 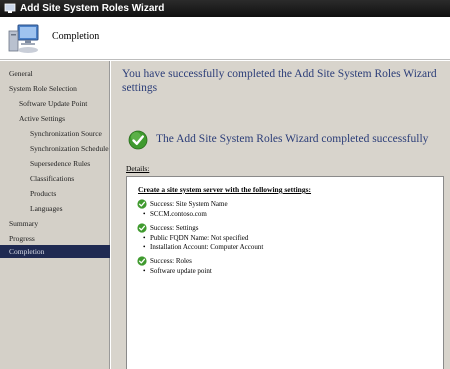 I want to click on window-title: Add Site System Roles Wizard, so click(x=92, y=8).